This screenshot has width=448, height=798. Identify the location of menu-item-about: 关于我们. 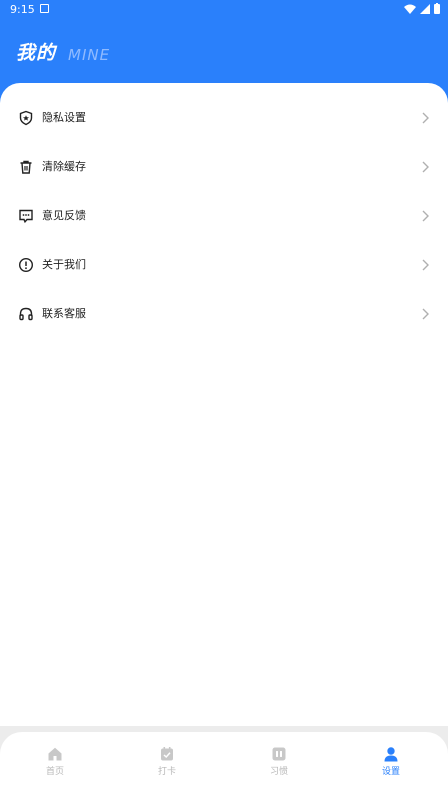
(224, 265).